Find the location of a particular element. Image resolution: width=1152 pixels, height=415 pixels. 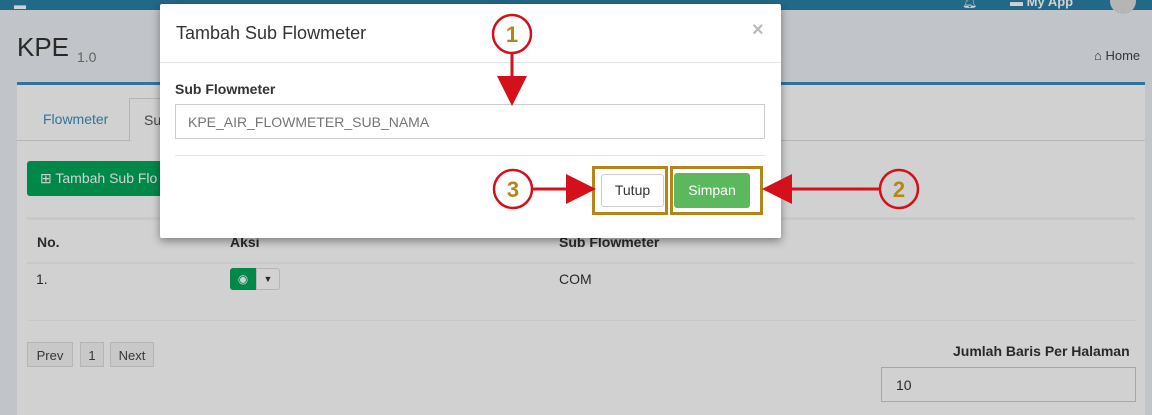

marker-1-label: 1 is located at coordinates (512, 34).